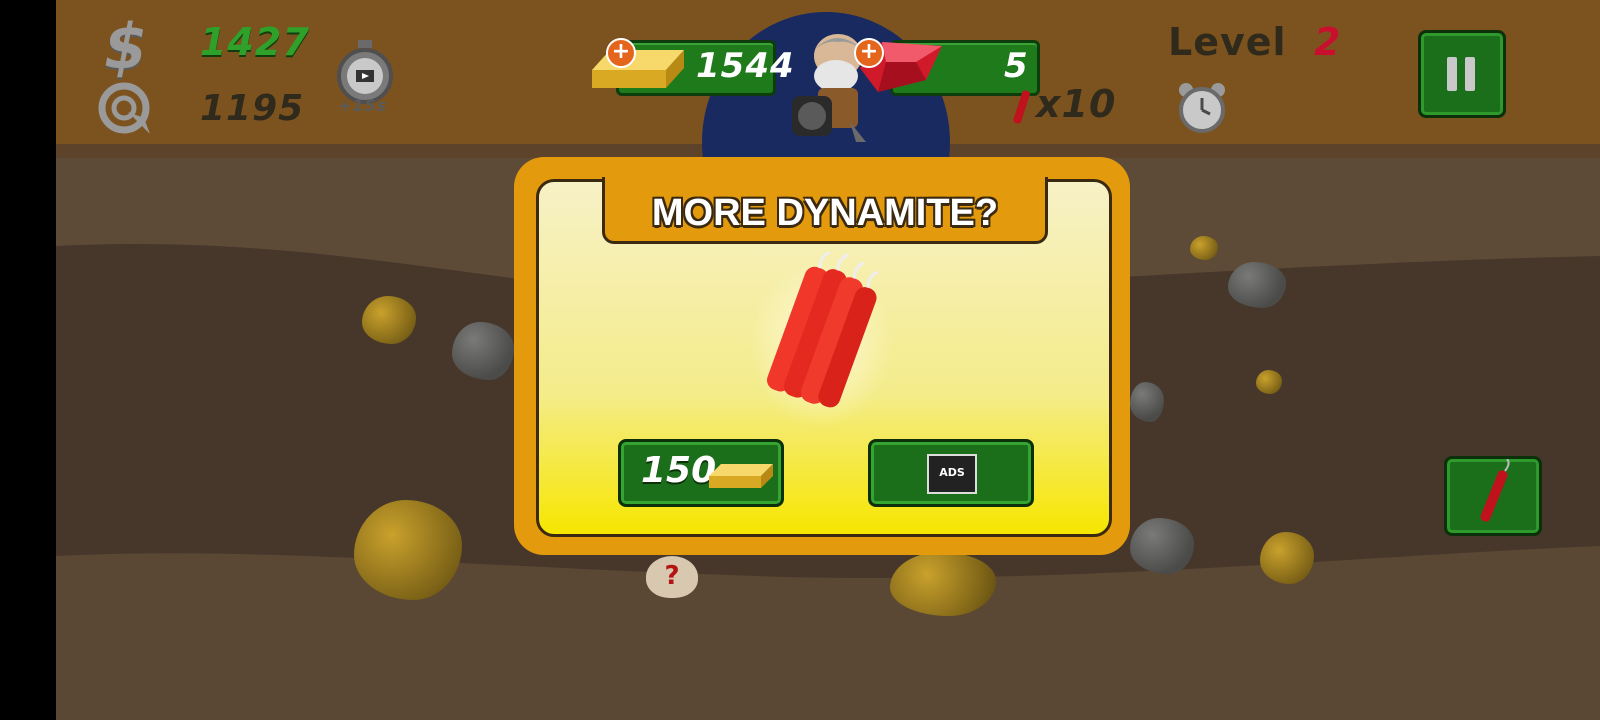 The width and height of the screenshot is (1600, 720). I want to click on ads-label: ADS, so click(952, 472).